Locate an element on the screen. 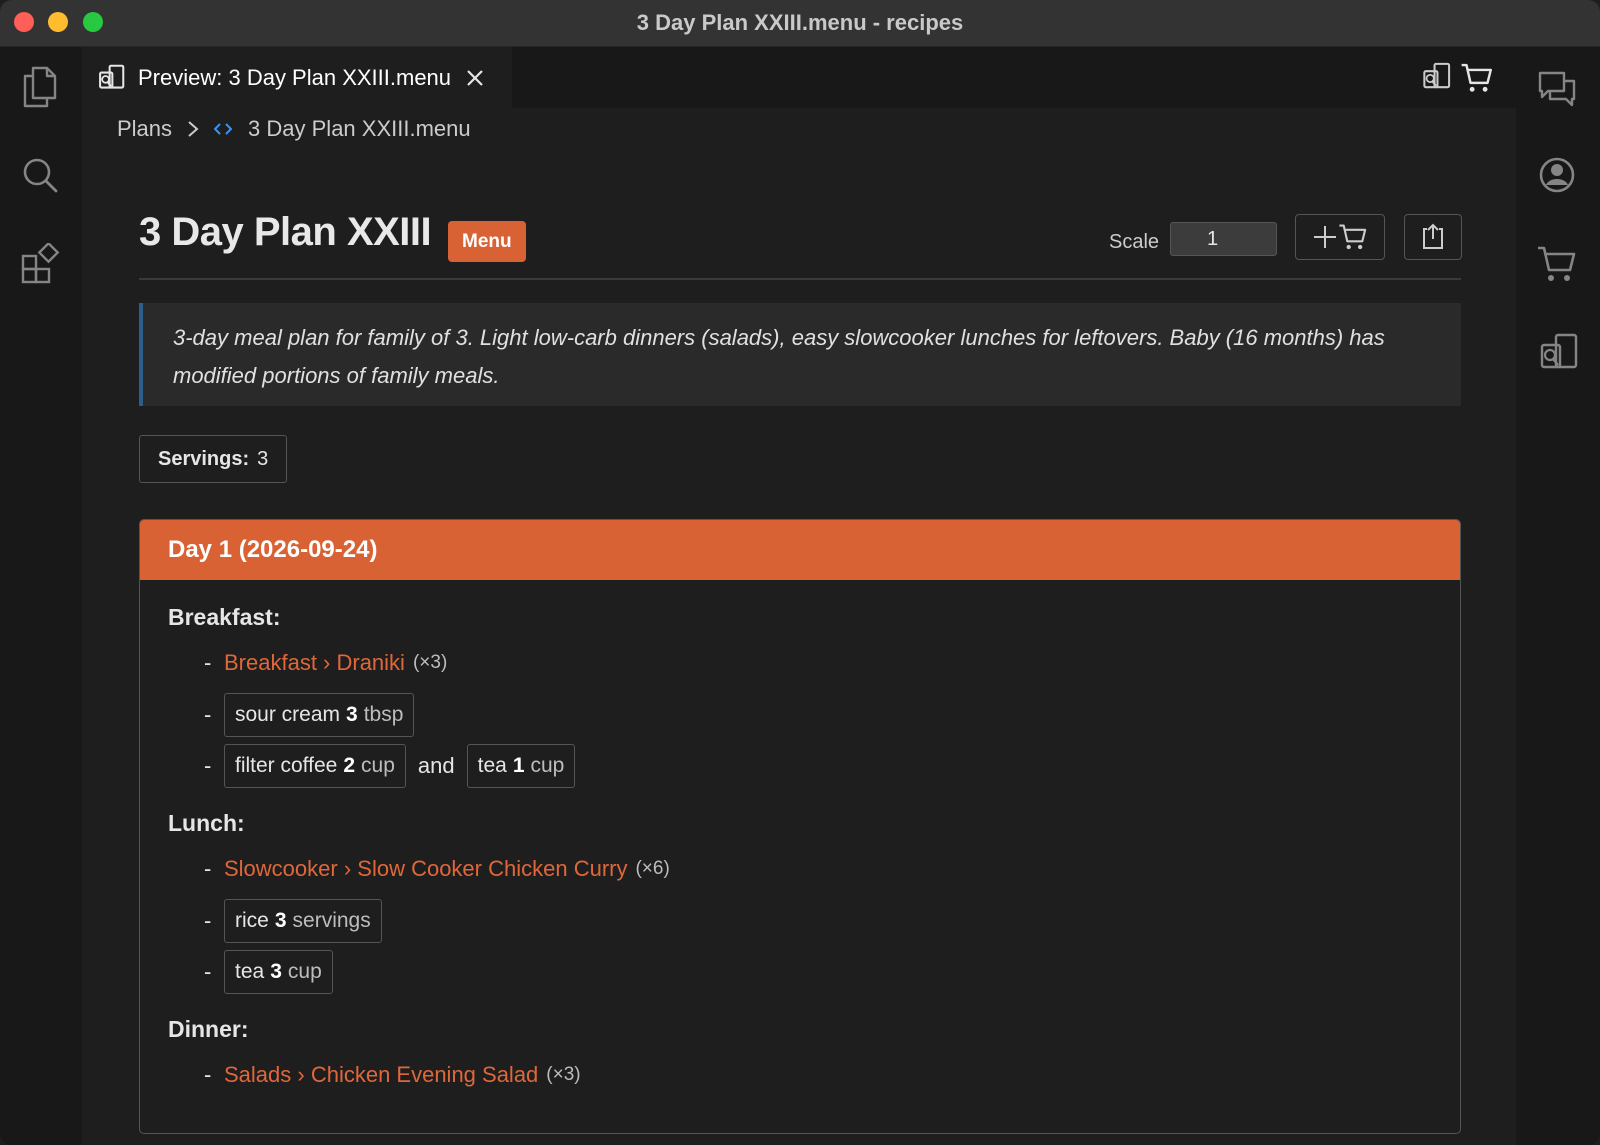 The image size is (1600, 1145). export-icon is located at coordinates (1433, 236).